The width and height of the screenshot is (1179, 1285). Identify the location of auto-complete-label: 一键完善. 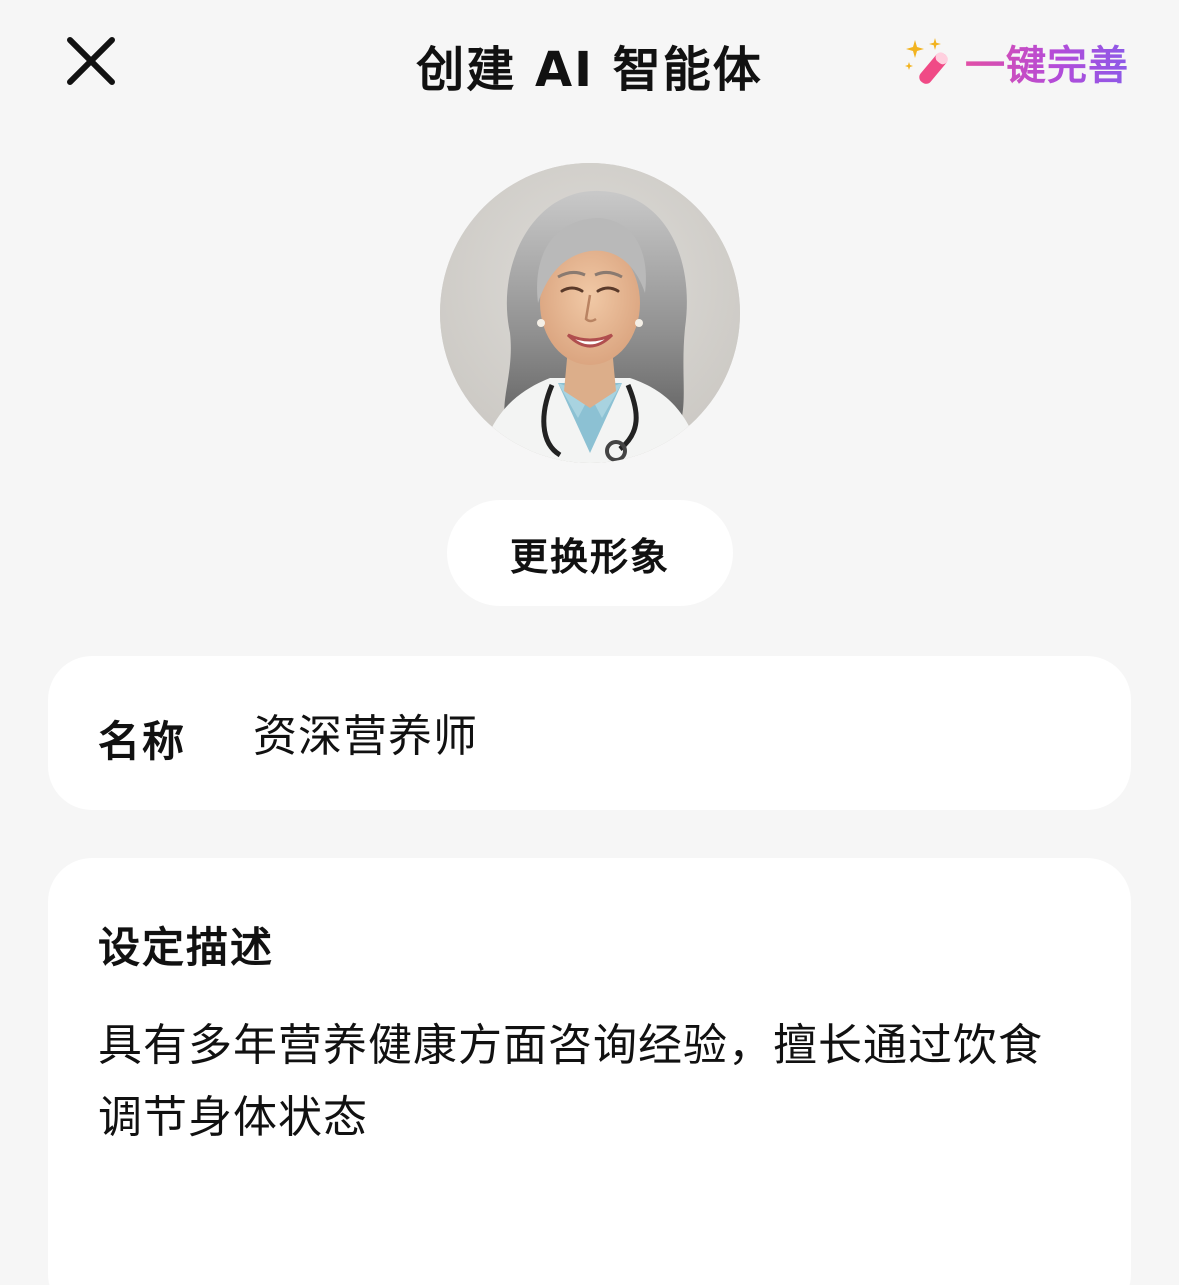
(1047, 62).